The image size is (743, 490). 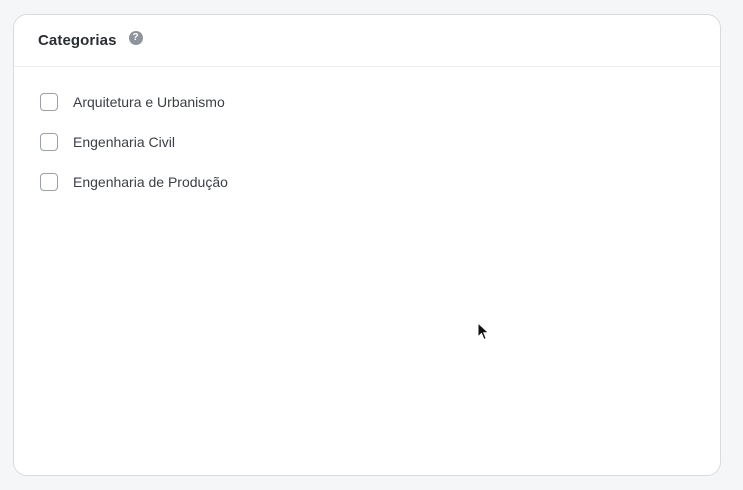 I want to click on category-label: Engenharia Civil, so click(x=124, y=142).